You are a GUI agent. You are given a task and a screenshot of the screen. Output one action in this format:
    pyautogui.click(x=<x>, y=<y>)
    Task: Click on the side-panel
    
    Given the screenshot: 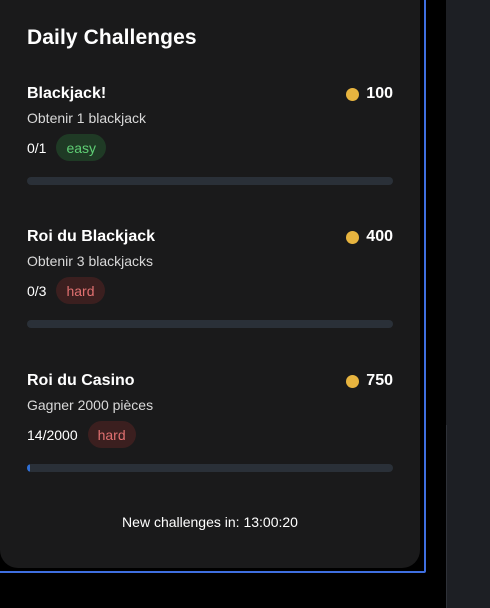 What is the action you would take?
    pyautogui.click(x=468, y=304)
    